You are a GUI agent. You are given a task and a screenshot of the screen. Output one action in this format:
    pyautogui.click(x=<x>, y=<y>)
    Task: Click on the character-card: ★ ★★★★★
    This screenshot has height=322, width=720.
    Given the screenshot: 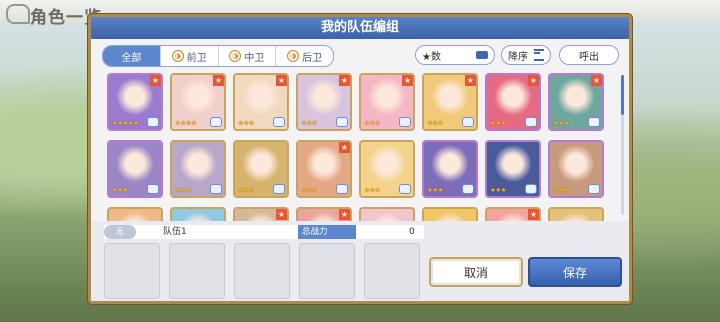 What is the action you would take?
    pyautogui.click(x=135, y=102)
    